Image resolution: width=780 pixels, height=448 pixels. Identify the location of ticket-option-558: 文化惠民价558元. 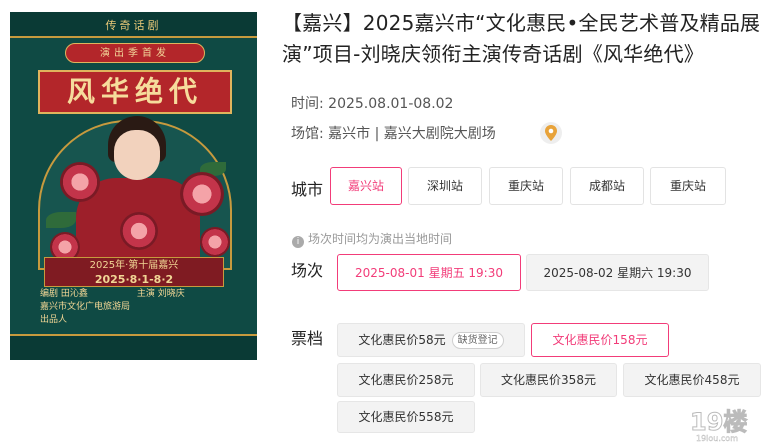
(406, 417).